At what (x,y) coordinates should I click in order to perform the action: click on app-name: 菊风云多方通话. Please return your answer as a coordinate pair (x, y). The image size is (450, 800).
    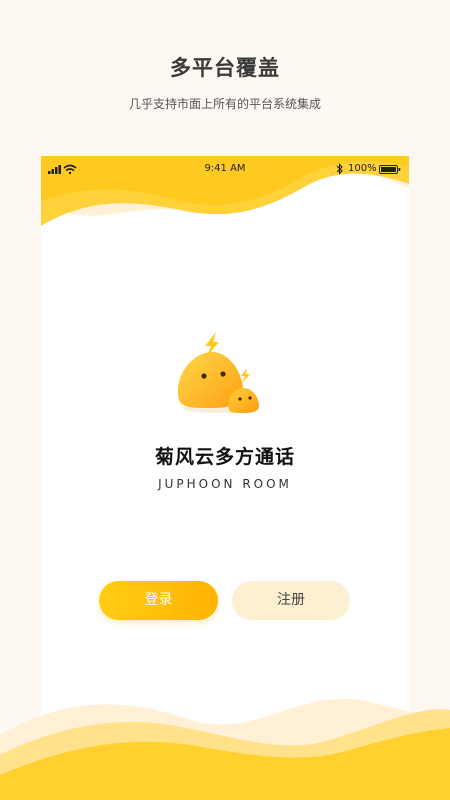
    Looking at the image, I should click on (224, 457).